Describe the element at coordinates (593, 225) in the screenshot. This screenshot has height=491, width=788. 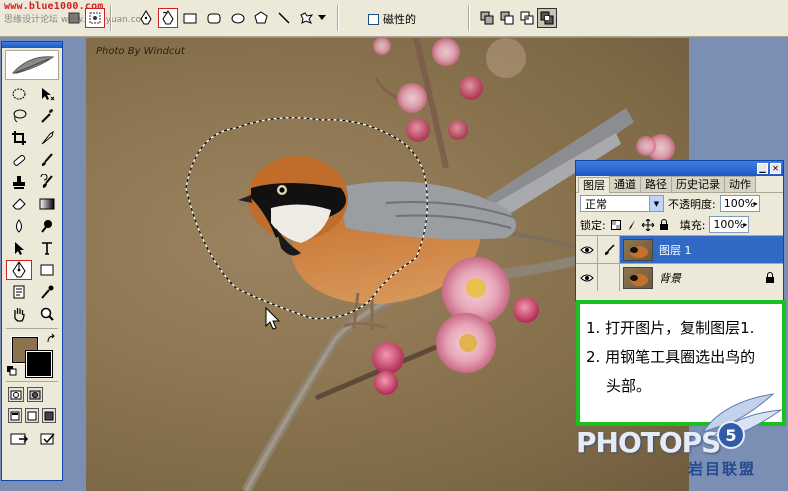
I see `lock-label: 锁定:` at that location.